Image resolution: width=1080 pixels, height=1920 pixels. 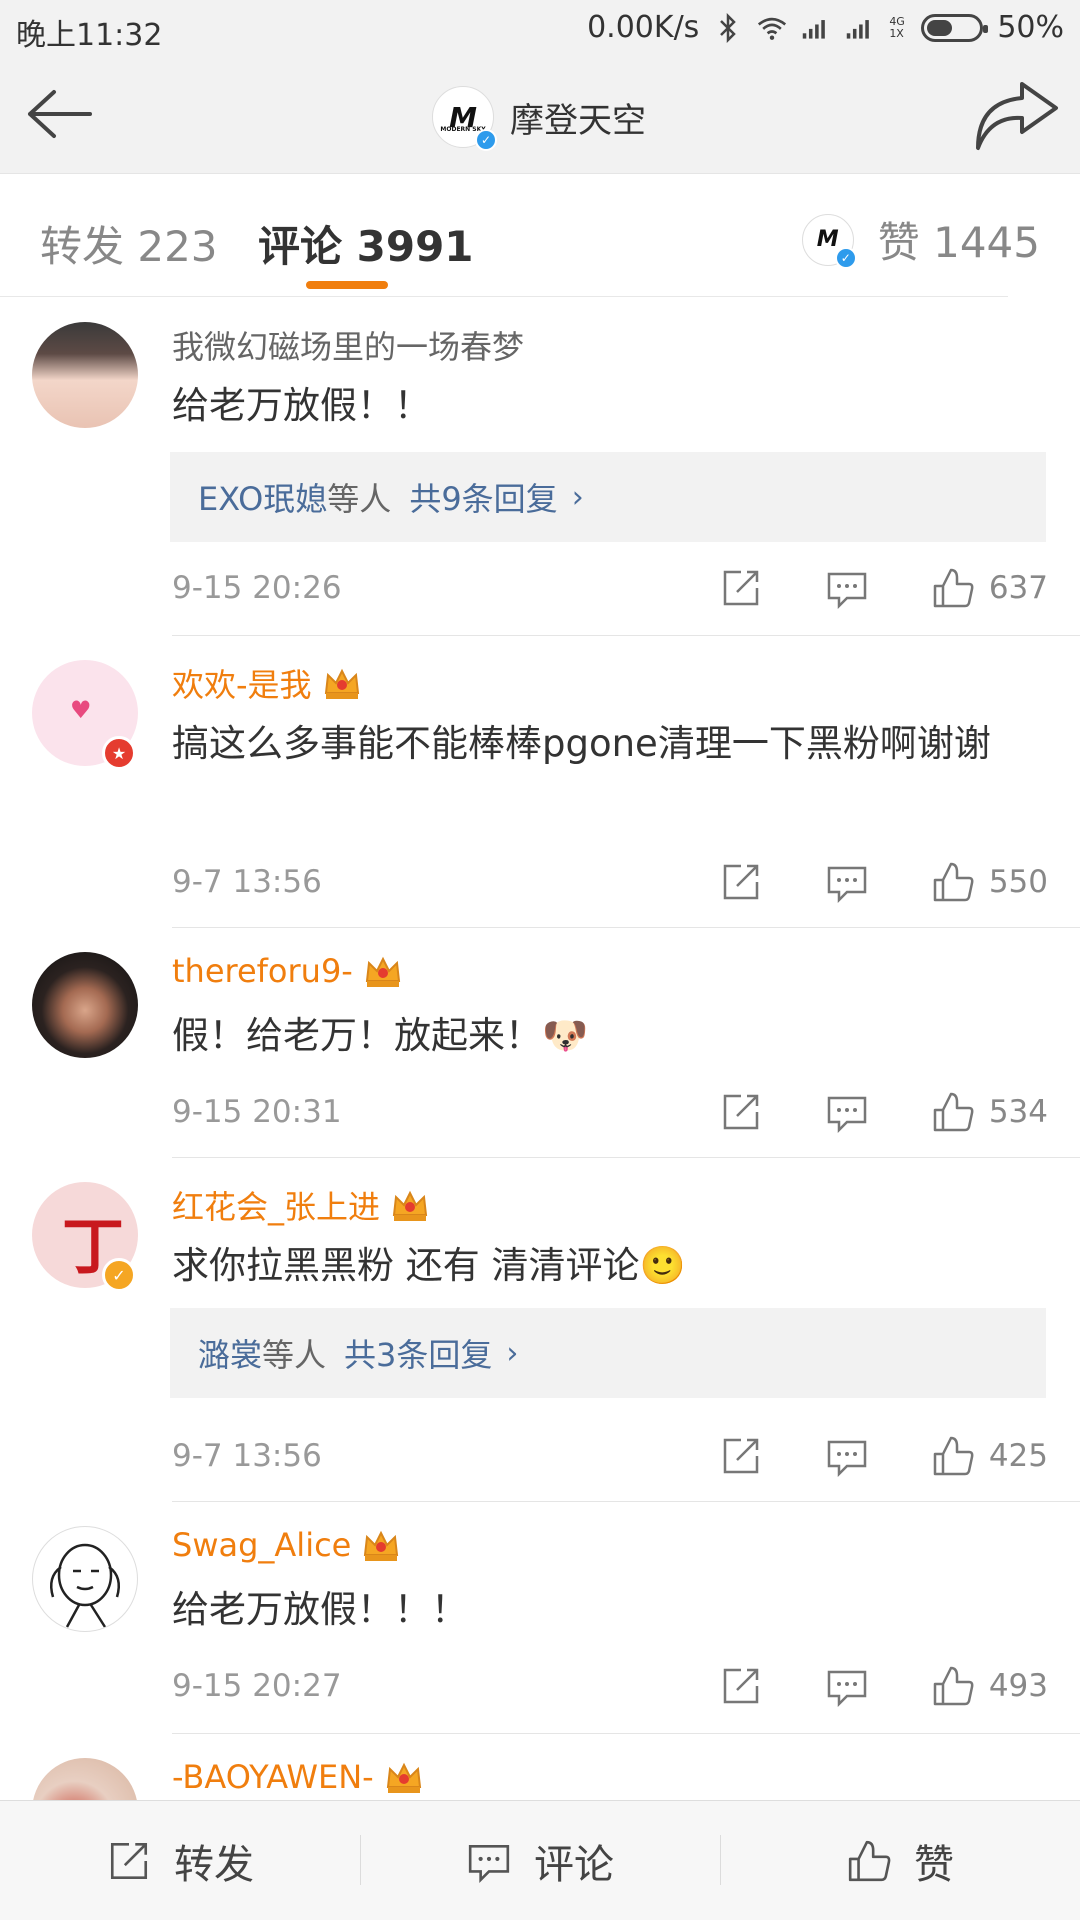 I want to click on comment-username: -BAOYAWEN-, so click(x=298, y=1777).